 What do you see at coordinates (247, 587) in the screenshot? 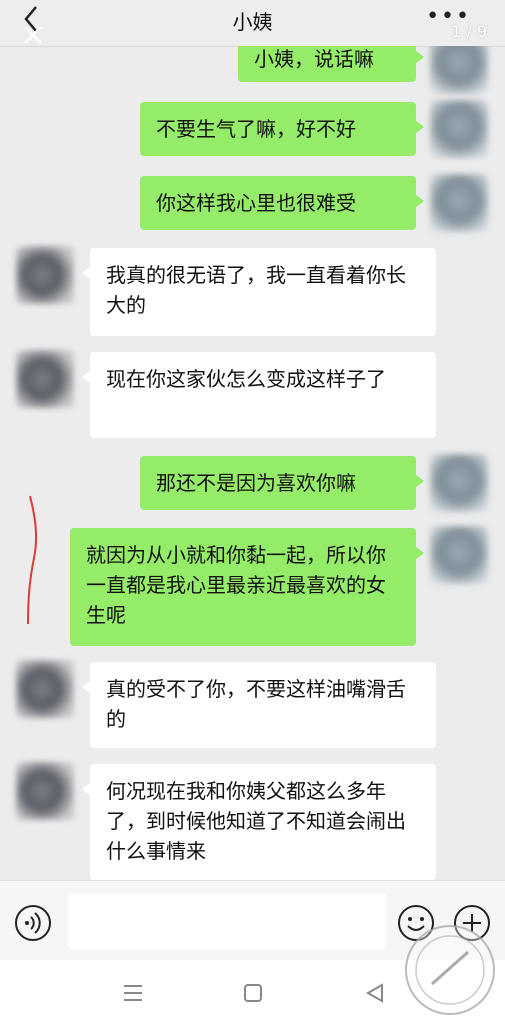
I see `message-bubble-sent: 就因为从小就和你黏一起，所以你一直都是我心里最亲近最喜欢的女生呢` at bounding box center [247, 587].